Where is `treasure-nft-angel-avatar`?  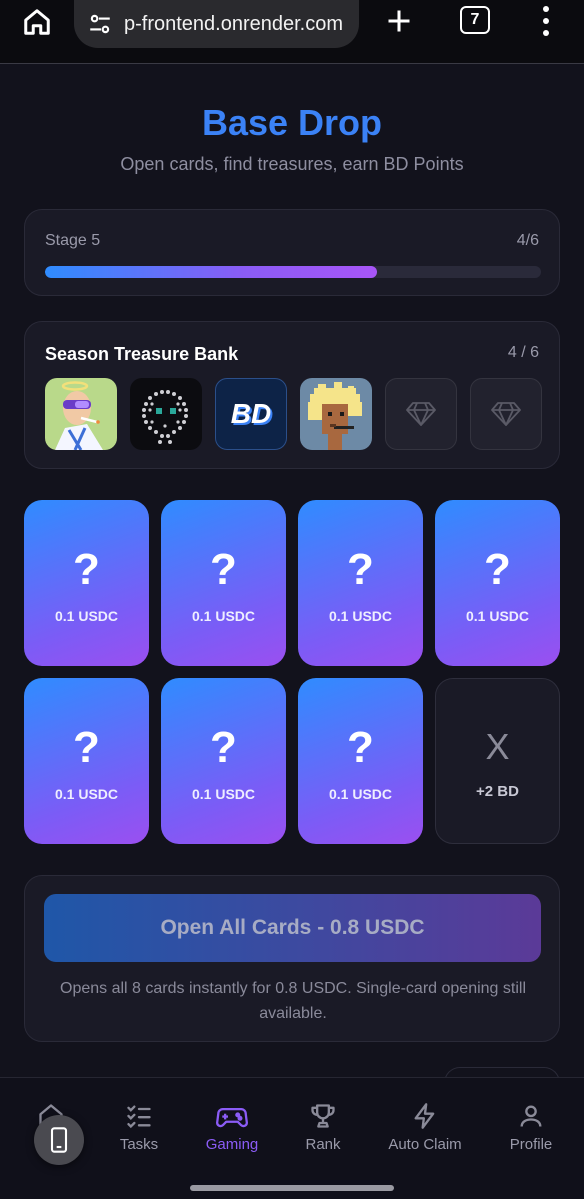 treasure-nft-angel-avatar is located at coordinates (81, 414).